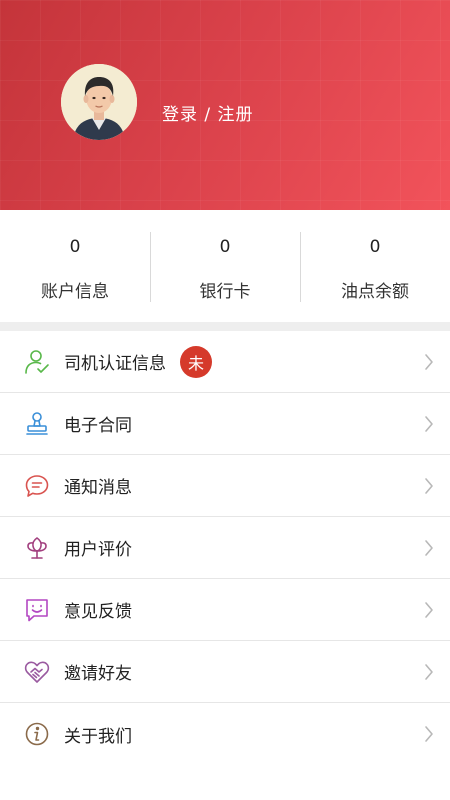  Describe the element at coordinates (98, 550) in the screenshot. I see `menu-item-label: 用户评价` at that location.